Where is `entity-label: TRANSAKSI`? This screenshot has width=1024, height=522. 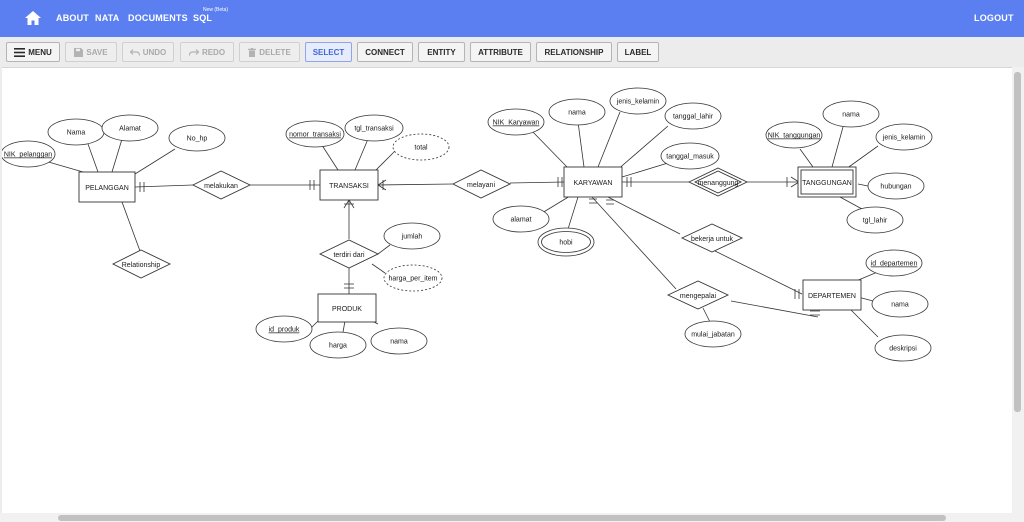 entity-label: TRANSAKSI is located at coordinates (349, 186).